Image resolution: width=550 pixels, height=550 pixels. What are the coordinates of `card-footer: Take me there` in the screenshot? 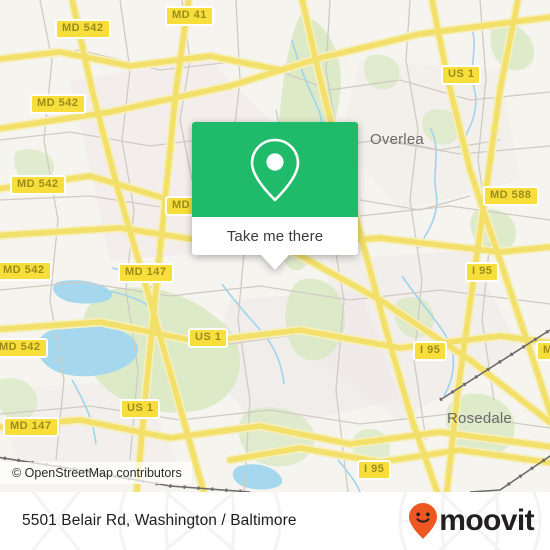 It's located at (275, 243).